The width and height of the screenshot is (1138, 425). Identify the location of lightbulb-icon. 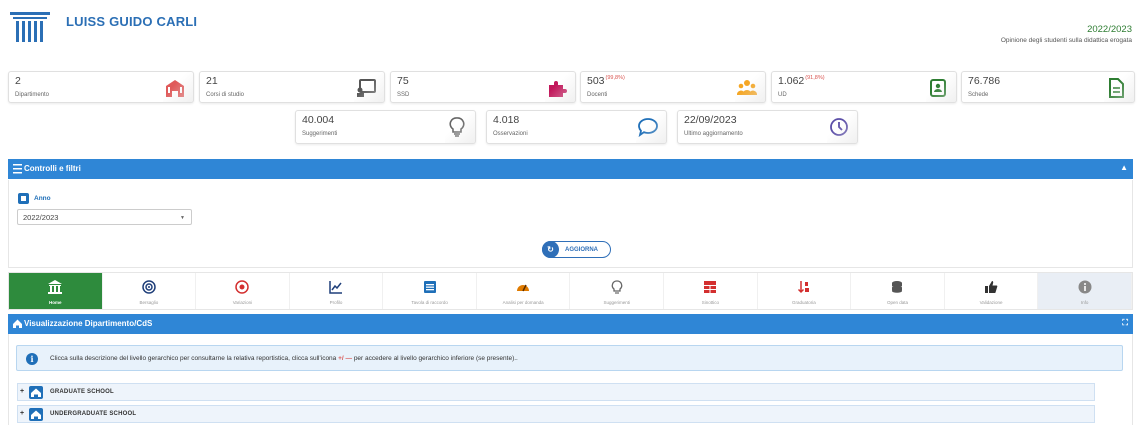
(617, 287).